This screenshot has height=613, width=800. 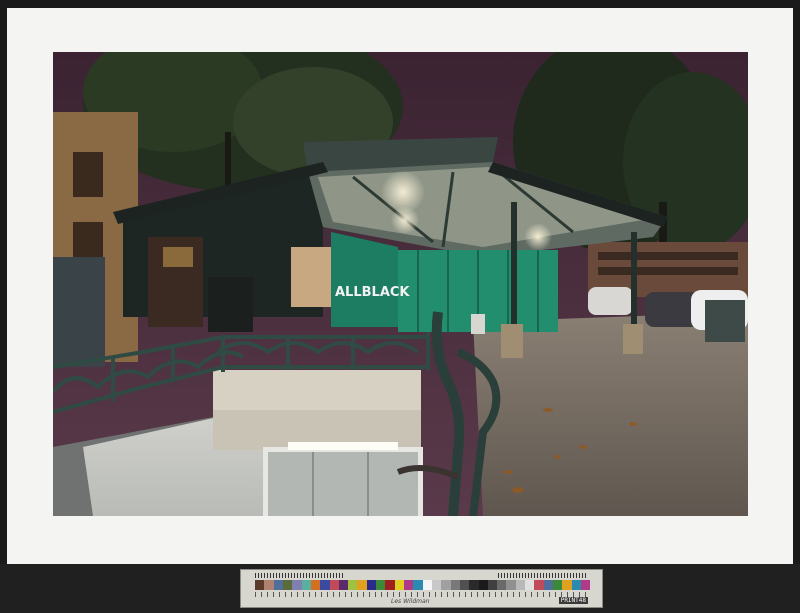 What do you see at coordinates (543, 575) in the screenshot?
I see `scale-ruler-right` at bounding box center [543, 575].